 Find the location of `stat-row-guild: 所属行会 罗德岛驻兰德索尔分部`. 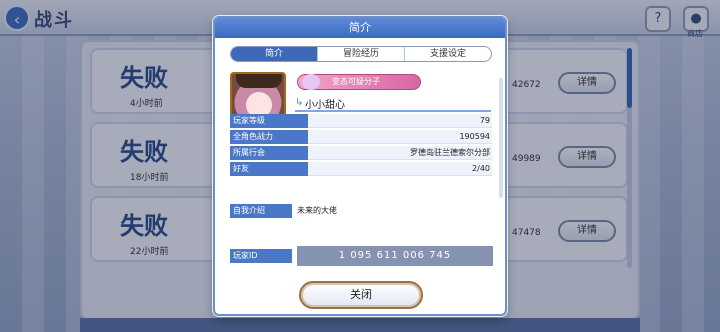

stat-row-guild: 所属行会 罗德岛驻兰德索尔分部 is located at coordinates (361, 153).